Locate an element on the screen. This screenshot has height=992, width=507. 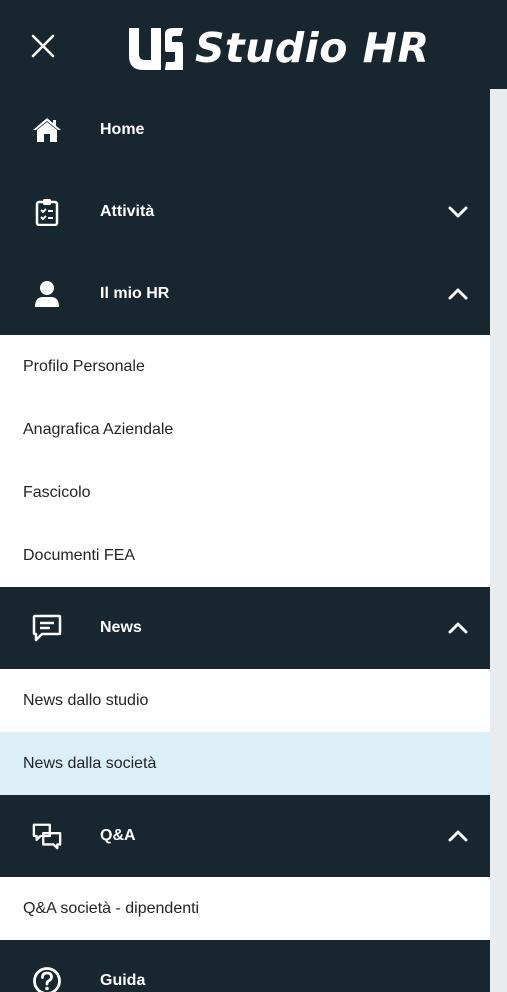
sidebar-subitem-qa-societa-dipendenti: Q&A società - dipendenti is located at coordinates (245, 908).